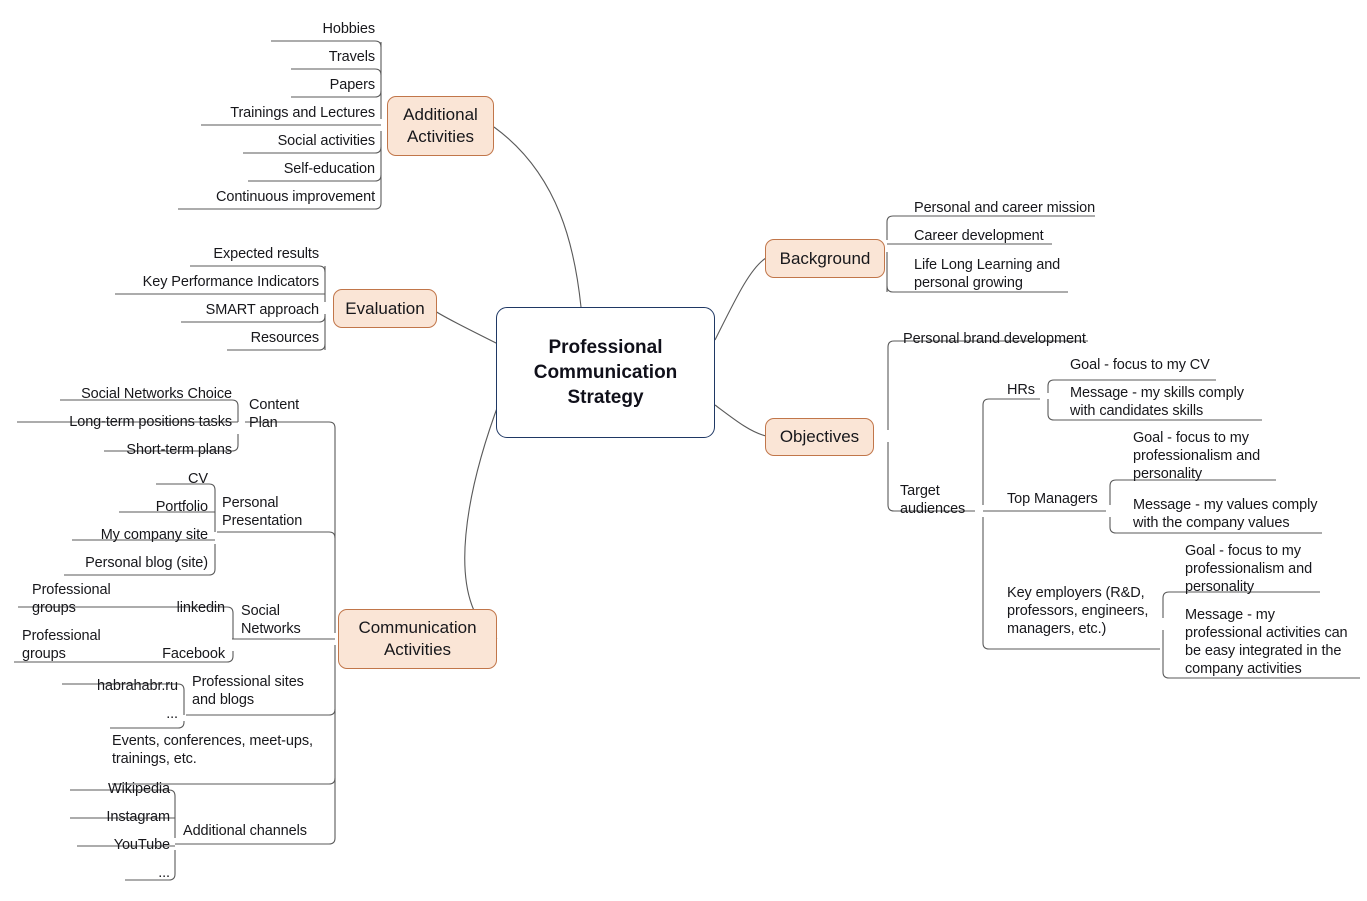  I want to click on leaf-social-activities: Social activities, so click(275, 141).